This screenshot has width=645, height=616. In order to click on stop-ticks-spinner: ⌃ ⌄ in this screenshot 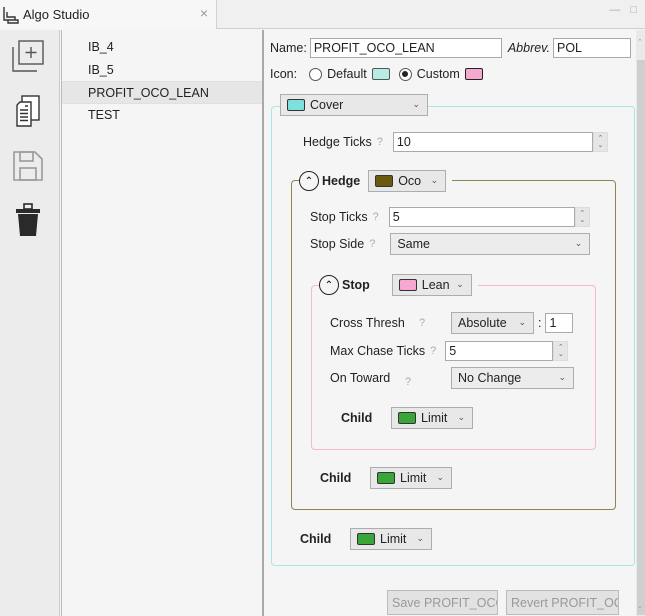, I will do `click(582, 217)`.